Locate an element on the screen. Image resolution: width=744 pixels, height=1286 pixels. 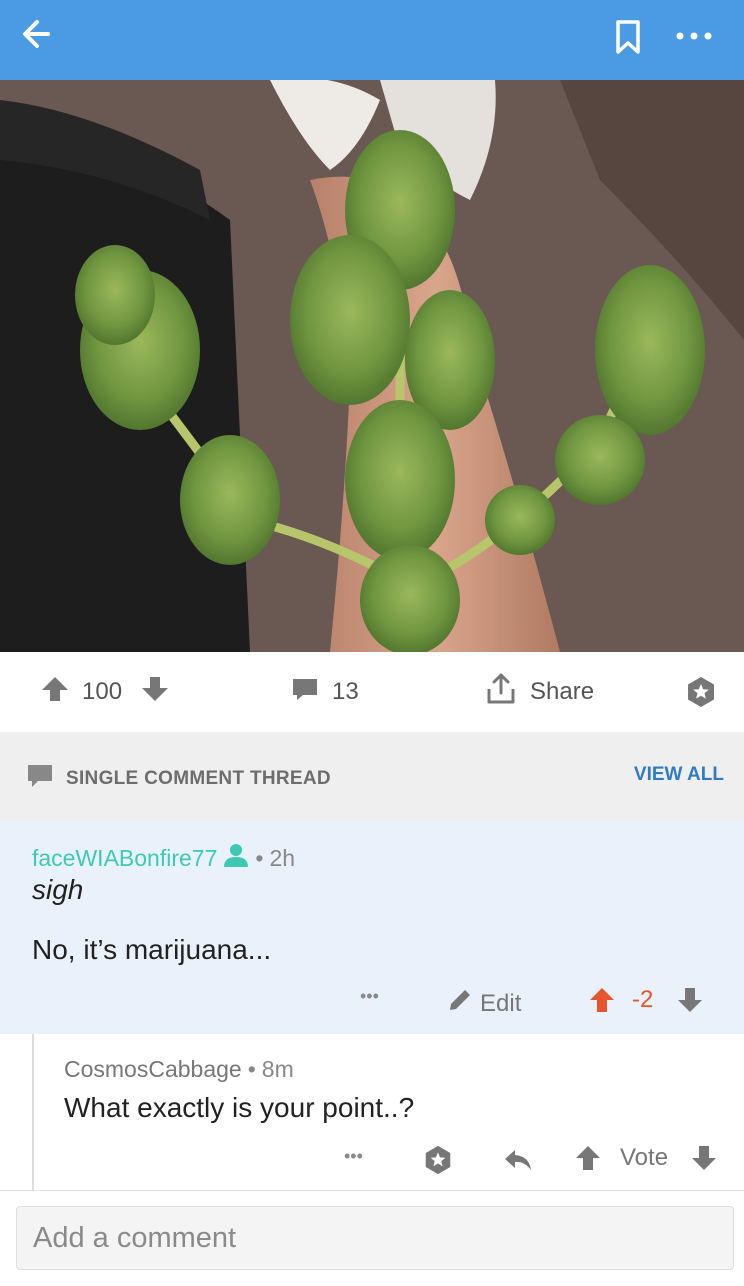
post-score: 100 is located at coordinates (102, 691).